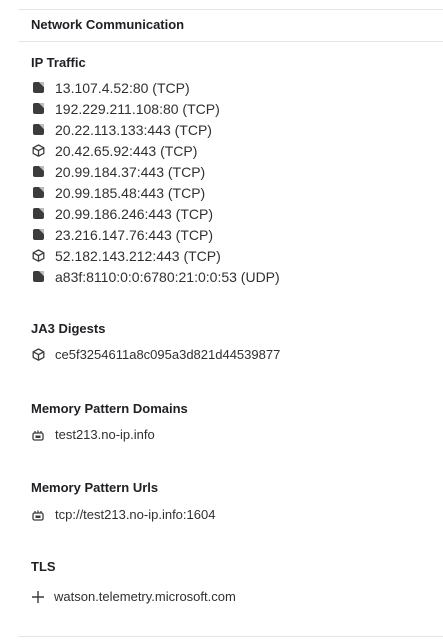  Describe the element at coordinates (134, 213) in the screenshot. I see `ip-traffic-text: 20.99.186.246:443 (TCP)` at that location.